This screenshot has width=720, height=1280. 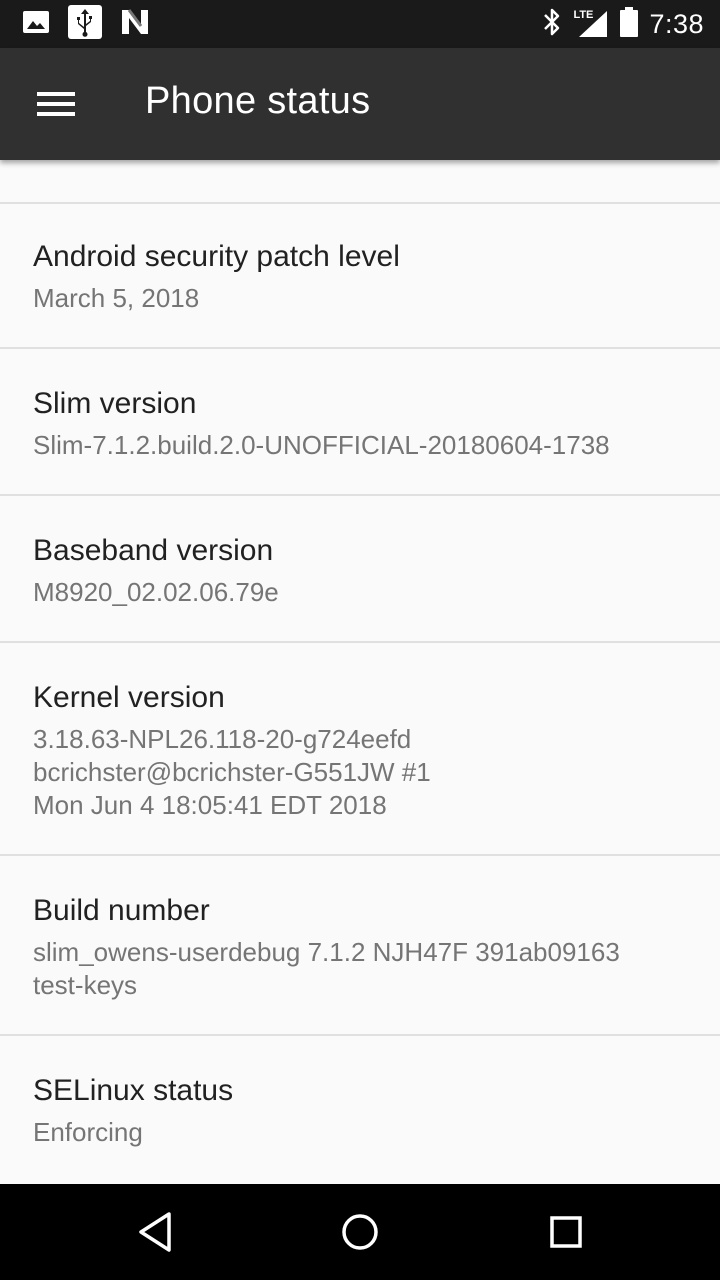 I want to click on list-item-selinux-status: SELinux status Enforcing, so click(x=360, y=1110).